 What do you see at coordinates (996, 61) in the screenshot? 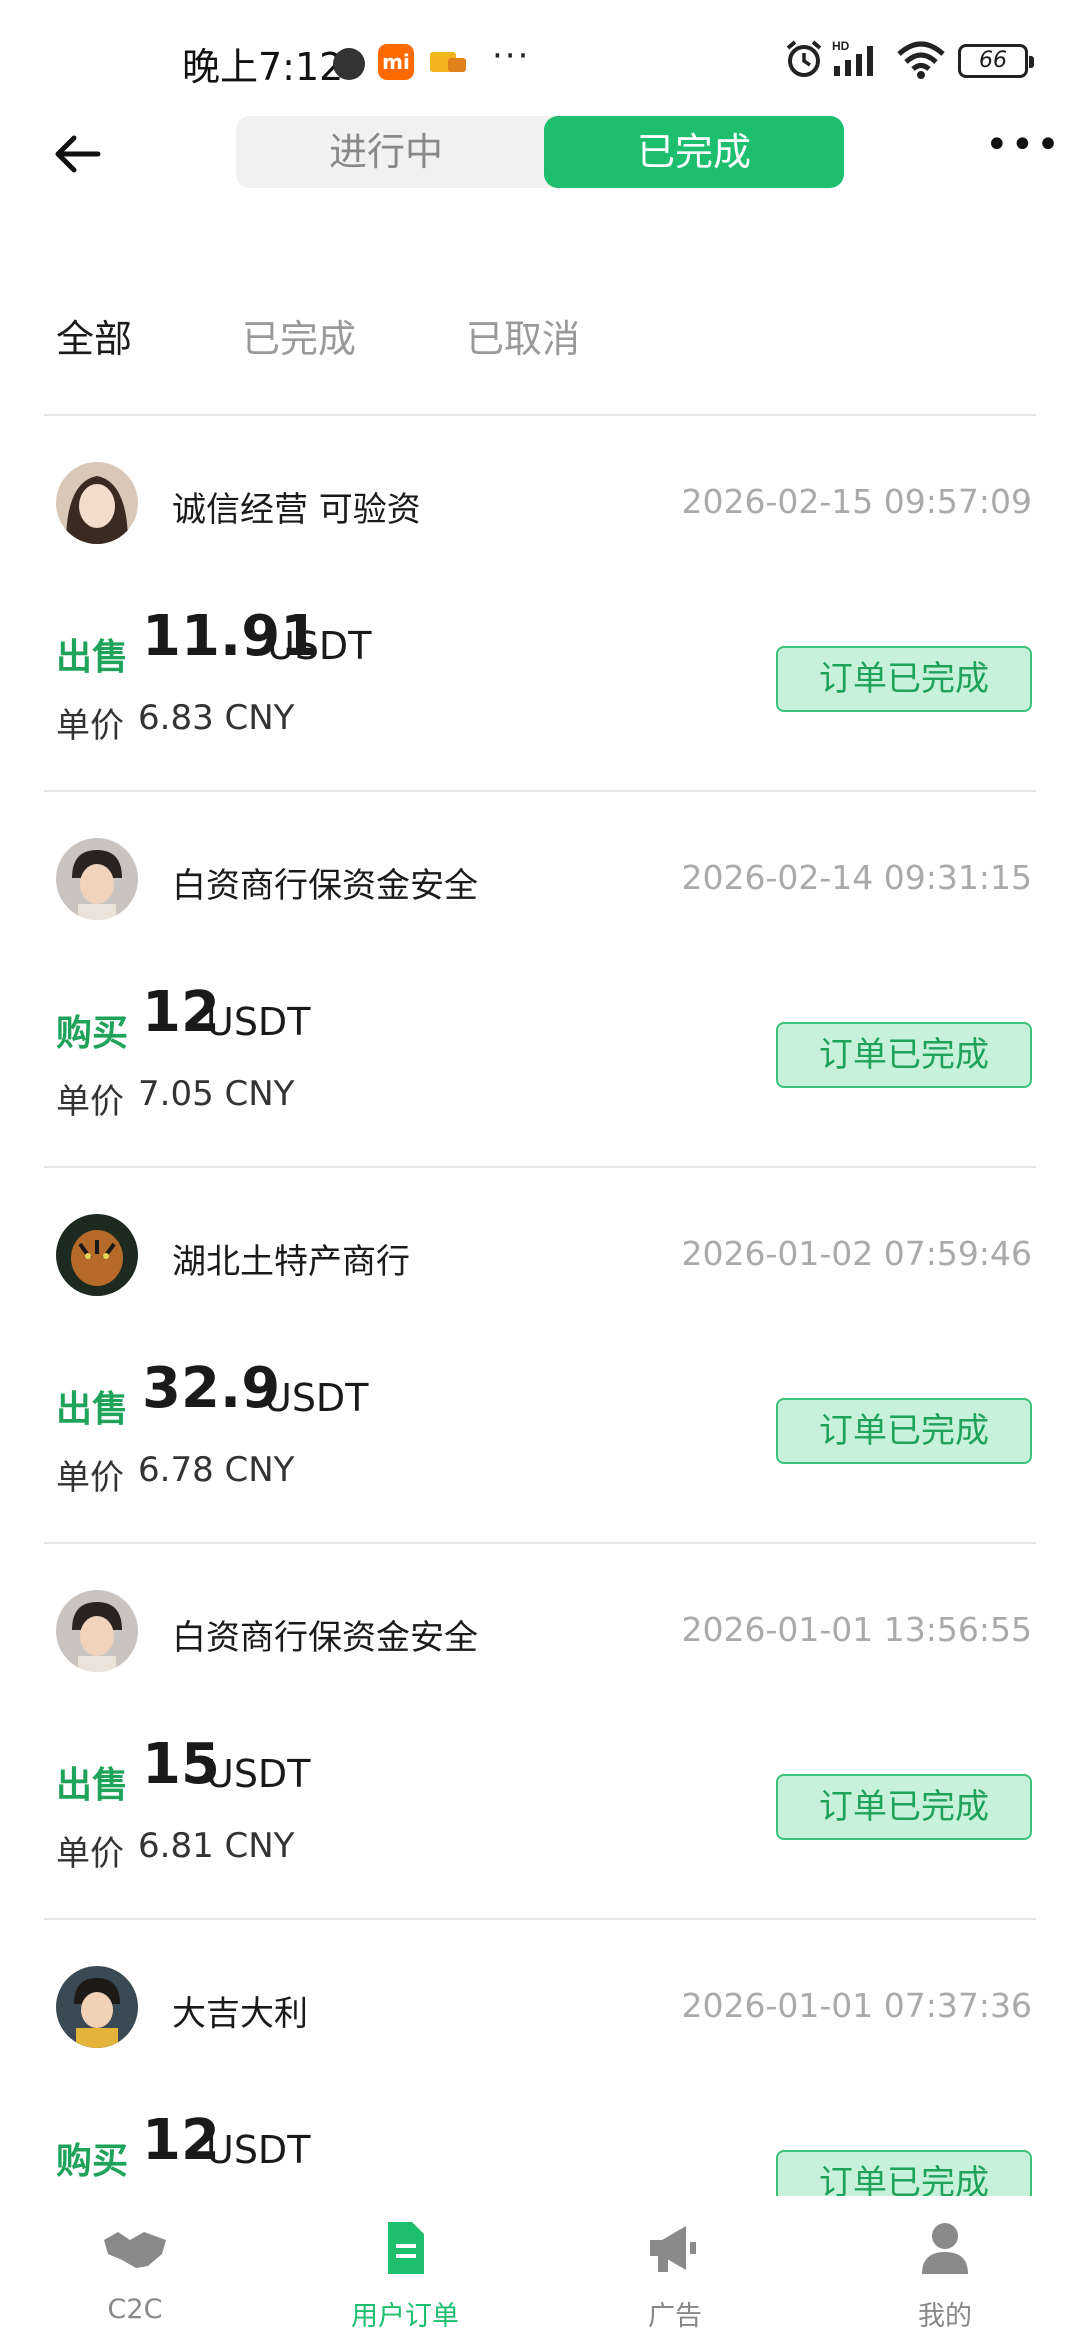
I see `battery-indicator: 66` at bounding box center [996, 61].